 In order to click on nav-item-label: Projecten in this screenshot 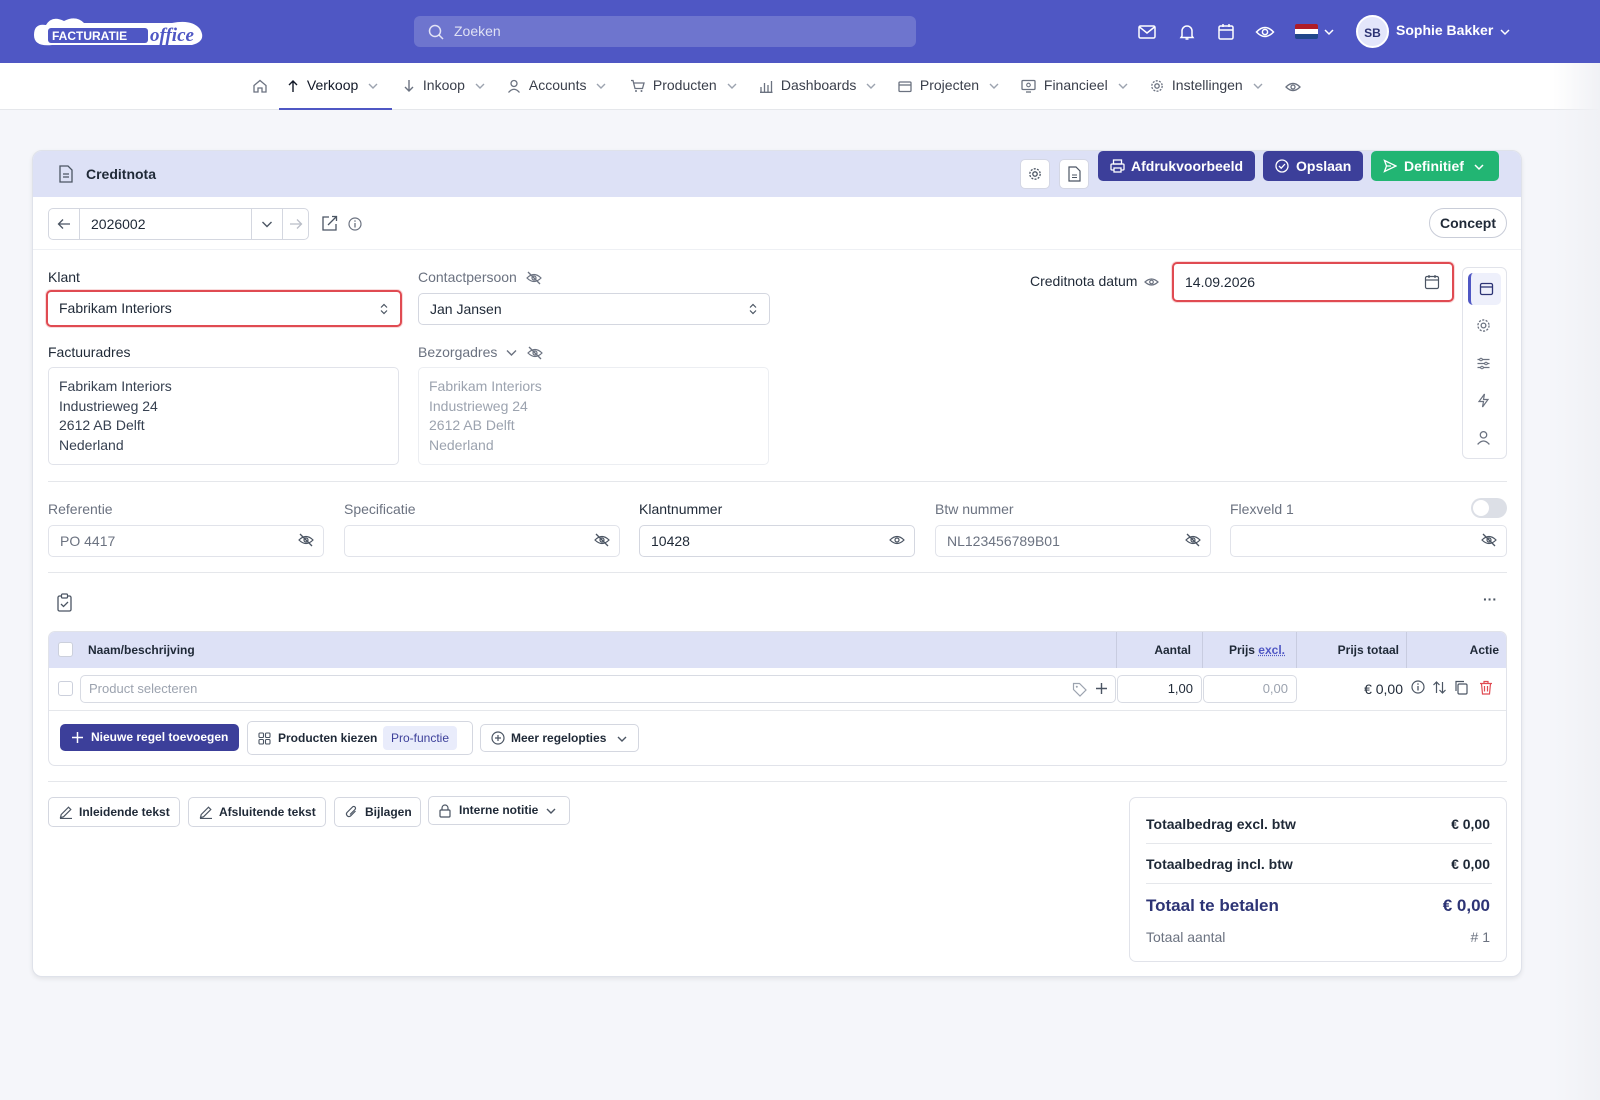, I will do `click(949, 85)`.